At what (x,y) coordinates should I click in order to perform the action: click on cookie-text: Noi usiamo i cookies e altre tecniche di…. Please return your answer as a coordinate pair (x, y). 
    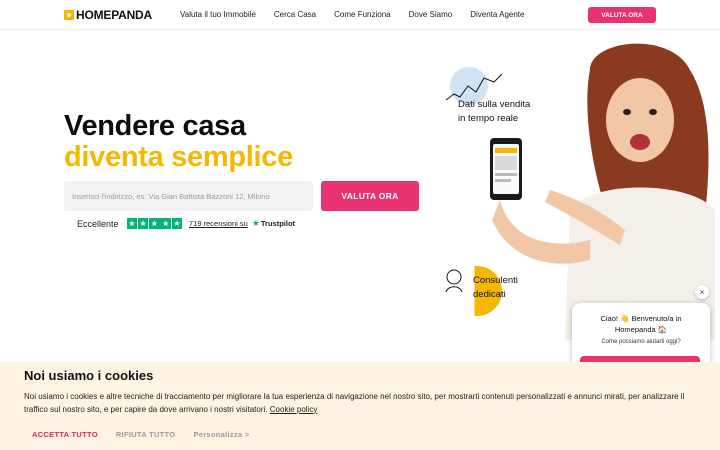
    Looking at the image, I should click on (354, 403).